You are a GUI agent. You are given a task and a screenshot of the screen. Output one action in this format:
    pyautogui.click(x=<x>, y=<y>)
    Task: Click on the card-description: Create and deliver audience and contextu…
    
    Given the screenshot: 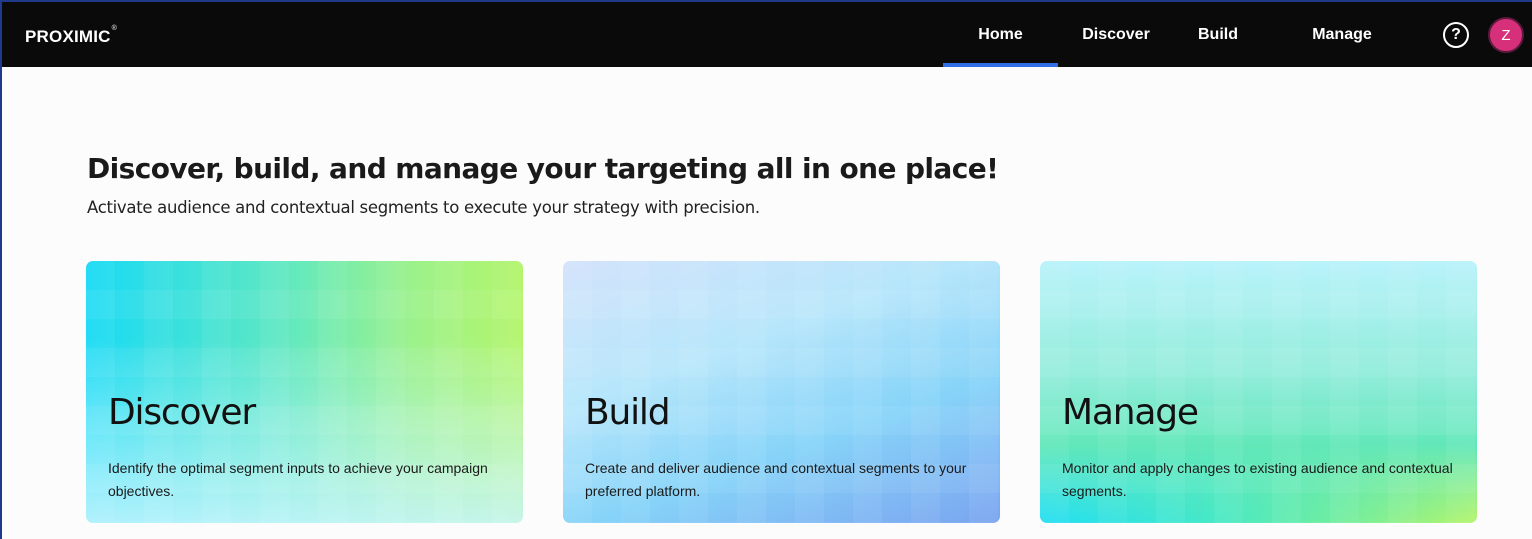 What is the action you would take?
    pyautogui.click(x=776, y=479)
    